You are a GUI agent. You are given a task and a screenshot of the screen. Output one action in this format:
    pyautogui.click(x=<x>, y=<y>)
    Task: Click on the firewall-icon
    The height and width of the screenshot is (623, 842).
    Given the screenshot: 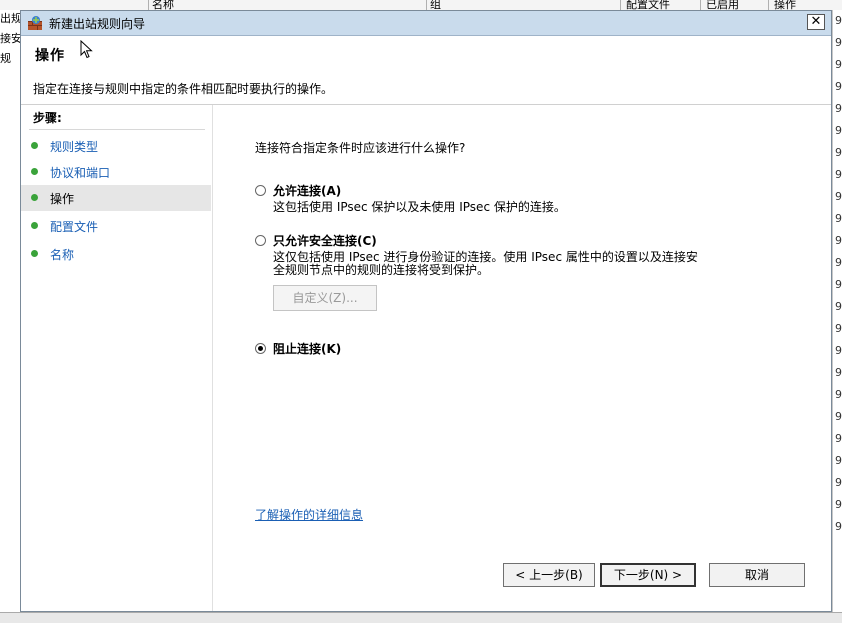 What is the action you would take?
    pyautogui.click(x=35, y=23)
    